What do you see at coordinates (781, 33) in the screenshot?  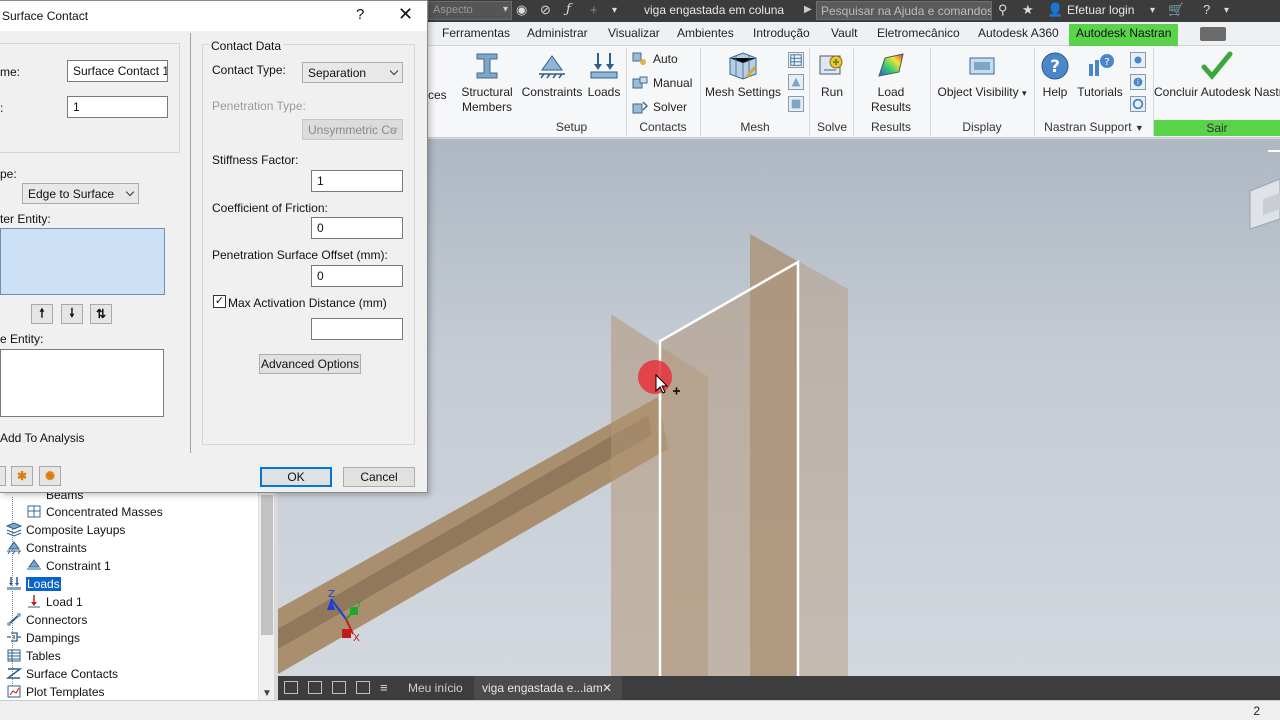 I see `tab-introducao: Introdução` at bounding box center [781, 33].